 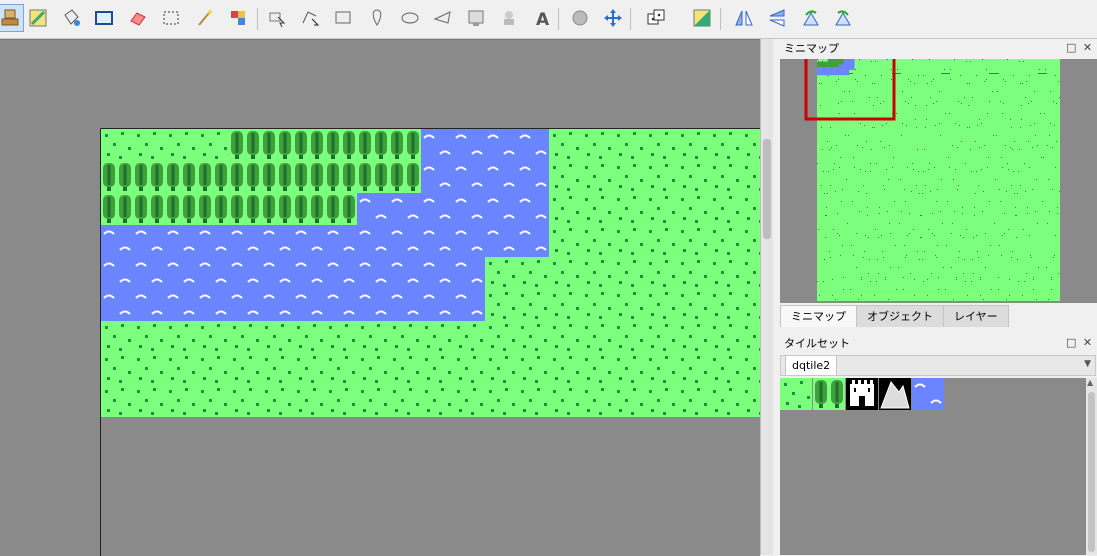 What do you see at coordinates (343, 18) in the screenshot?
I see `insert-rectangle-tool-button` at bounding box center [343, 18].